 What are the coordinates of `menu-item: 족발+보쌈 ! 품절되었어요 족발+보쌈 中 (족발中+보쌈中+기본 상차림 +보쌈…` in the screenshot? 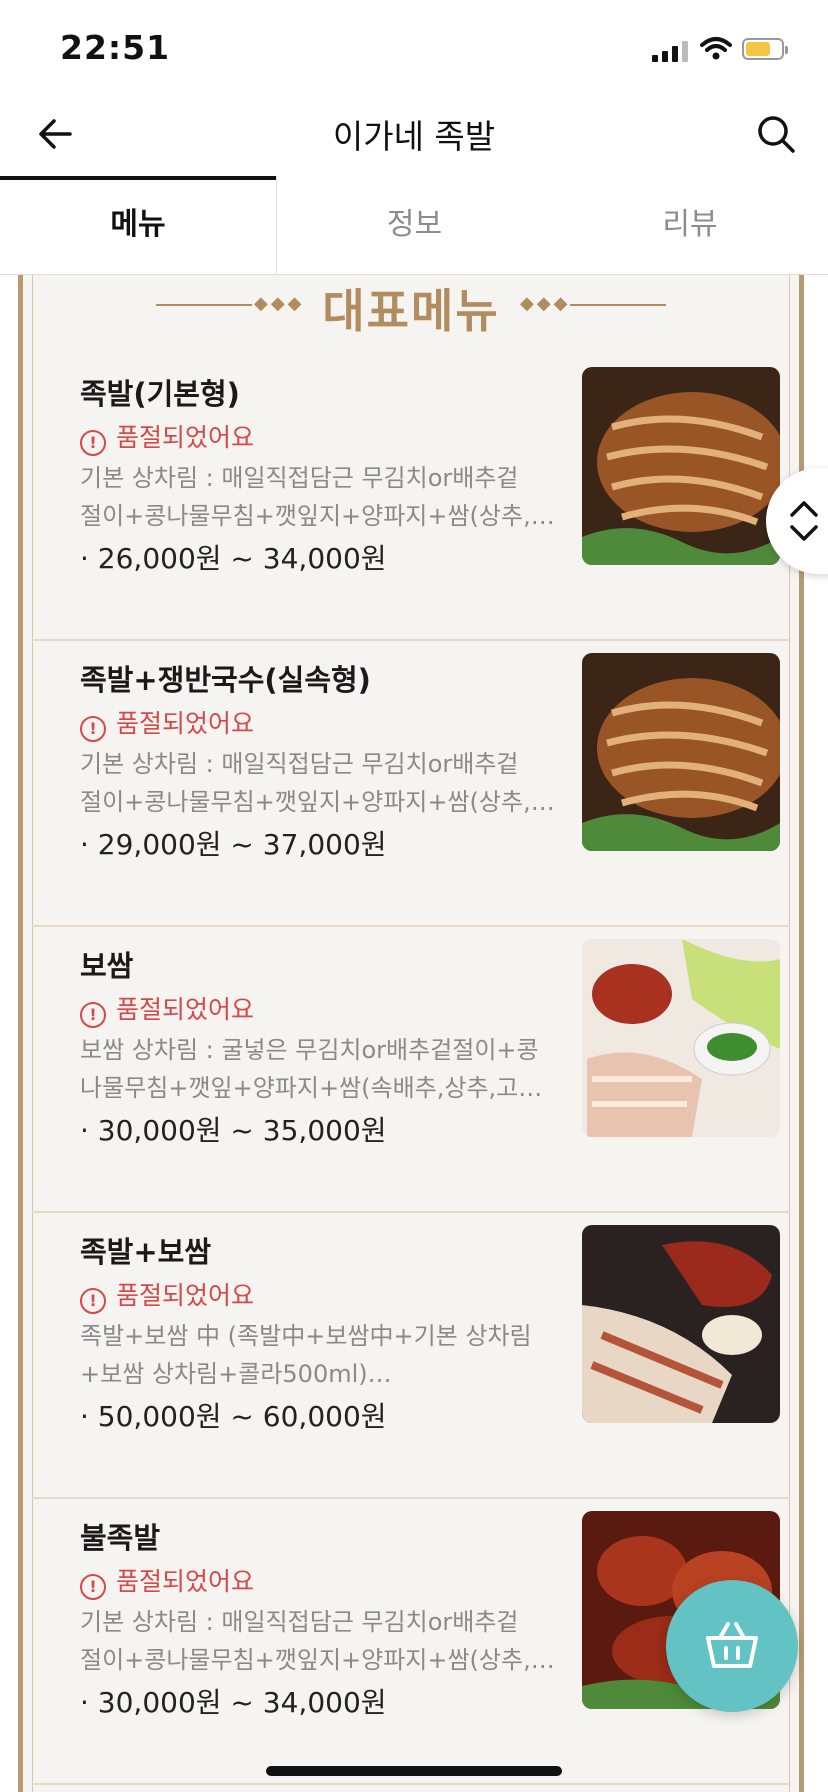 It's located at (411, 1355).